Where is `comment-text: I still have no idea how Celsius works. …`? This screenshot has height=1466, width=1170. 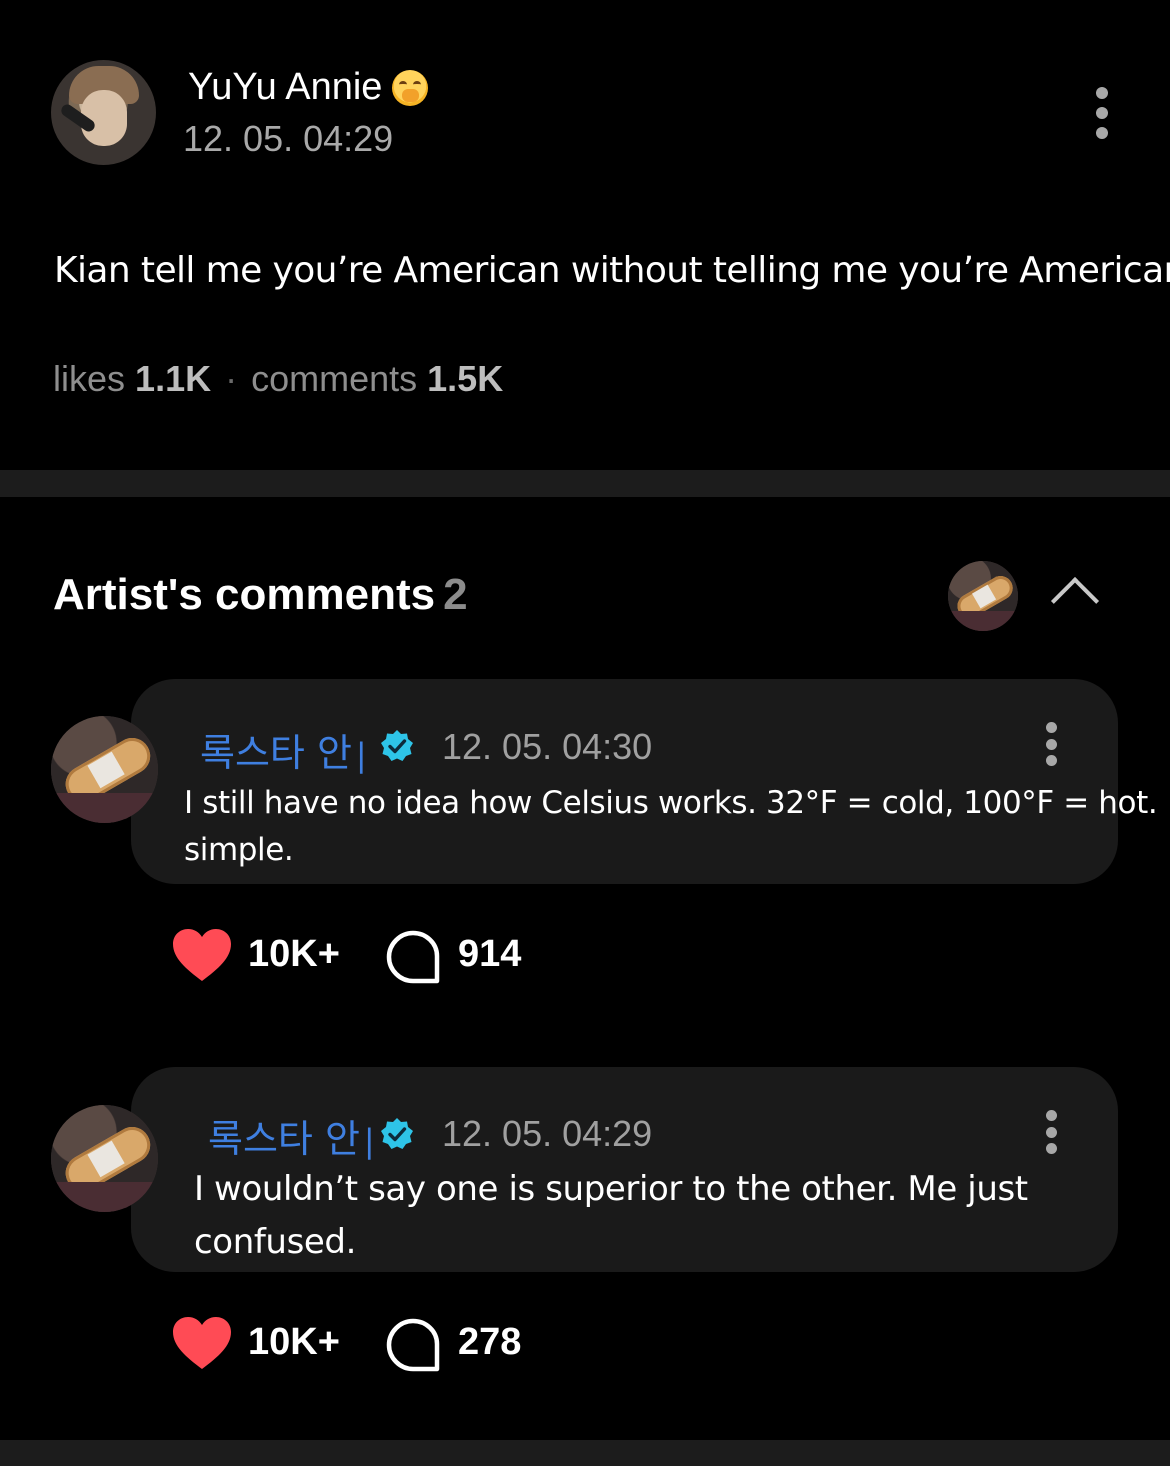
comment-text: I still have no idea how Celsius works. … is located at coordinates (671, 827).